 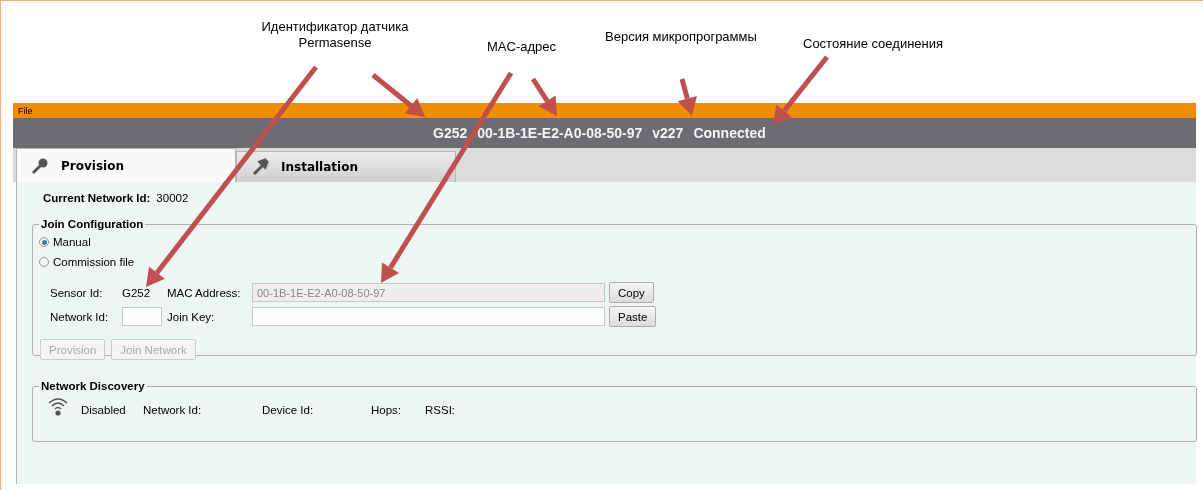 I want to click on radio-label: Manual, so click(x=72, y=242).